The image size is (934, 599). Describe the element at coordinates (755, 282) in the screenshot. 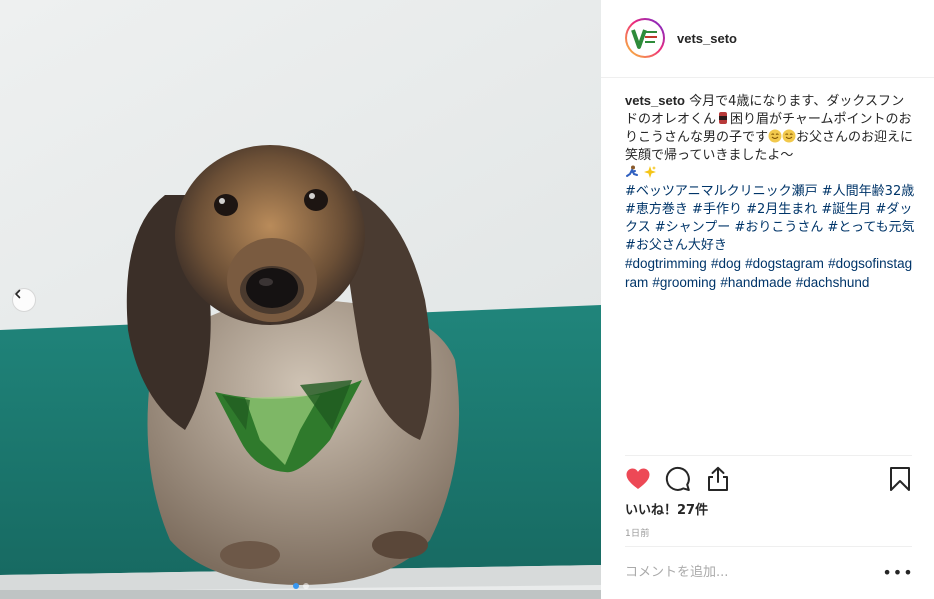

I see `hashtag: #handmade` at that location.